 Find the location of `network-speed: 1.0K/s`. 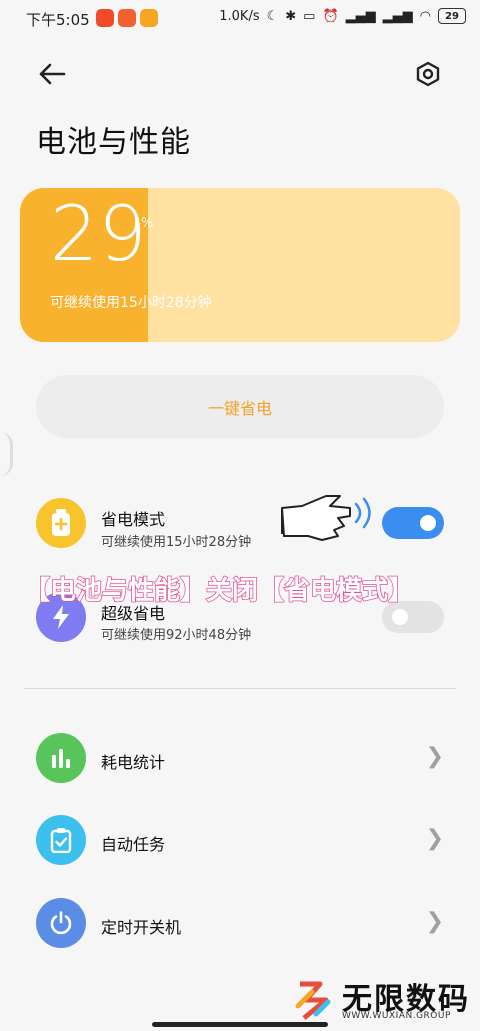

network-speed: 1.0K/s is located at coordinates (239, 16).